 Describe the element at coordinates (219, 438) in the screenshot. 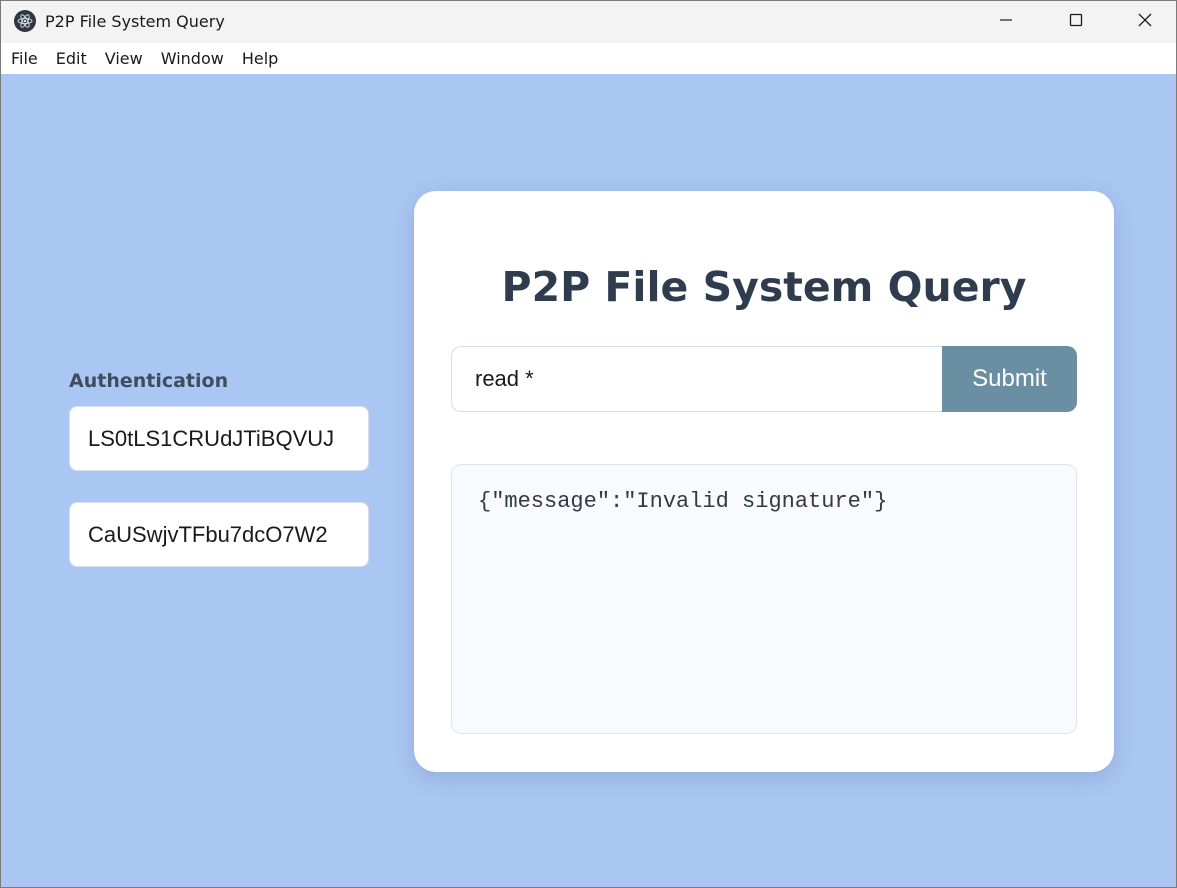

I see `auth-key-1-input` at that location.